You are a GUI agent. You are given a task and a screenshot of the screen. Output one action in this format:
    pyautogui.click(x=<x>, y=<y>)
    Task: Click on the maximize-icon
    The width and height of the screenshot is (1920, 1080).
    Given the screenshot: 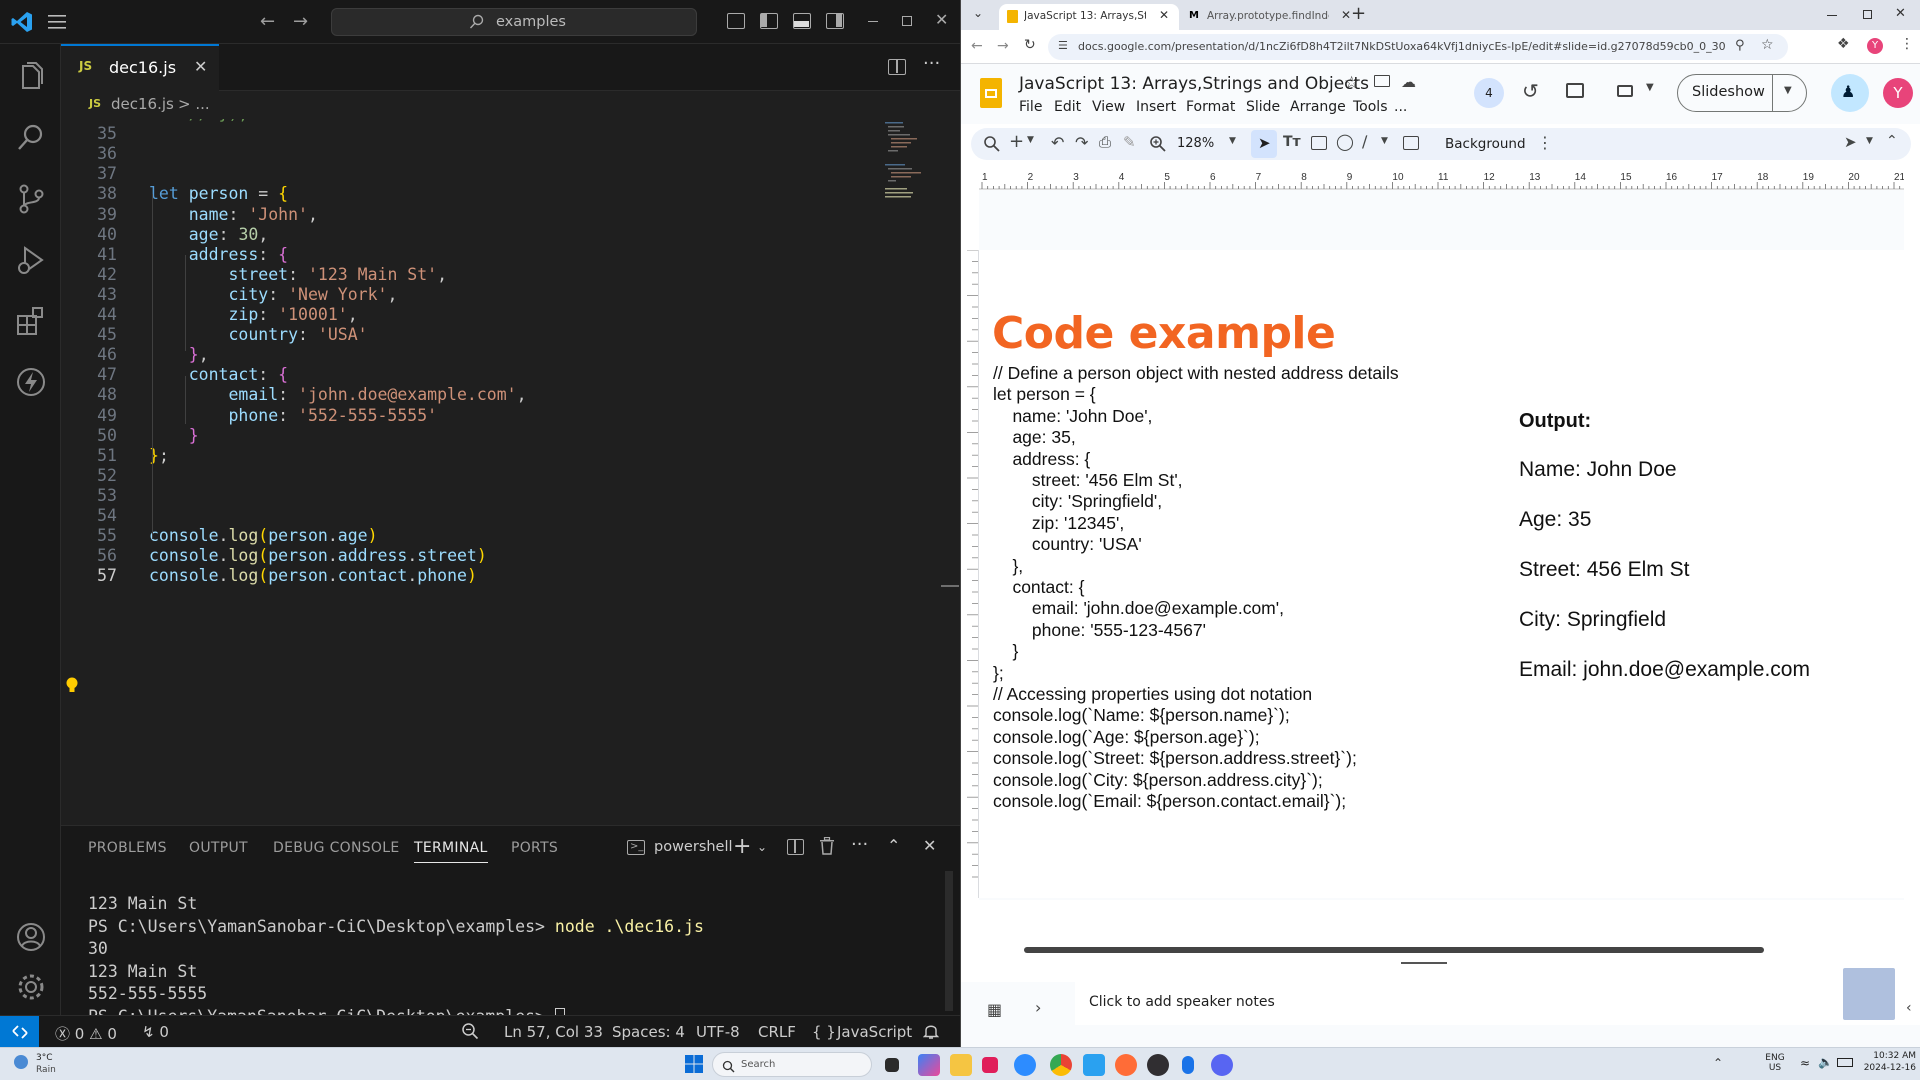 What is the action you would take?
    pyautogui.click(x=907, y=21)
    